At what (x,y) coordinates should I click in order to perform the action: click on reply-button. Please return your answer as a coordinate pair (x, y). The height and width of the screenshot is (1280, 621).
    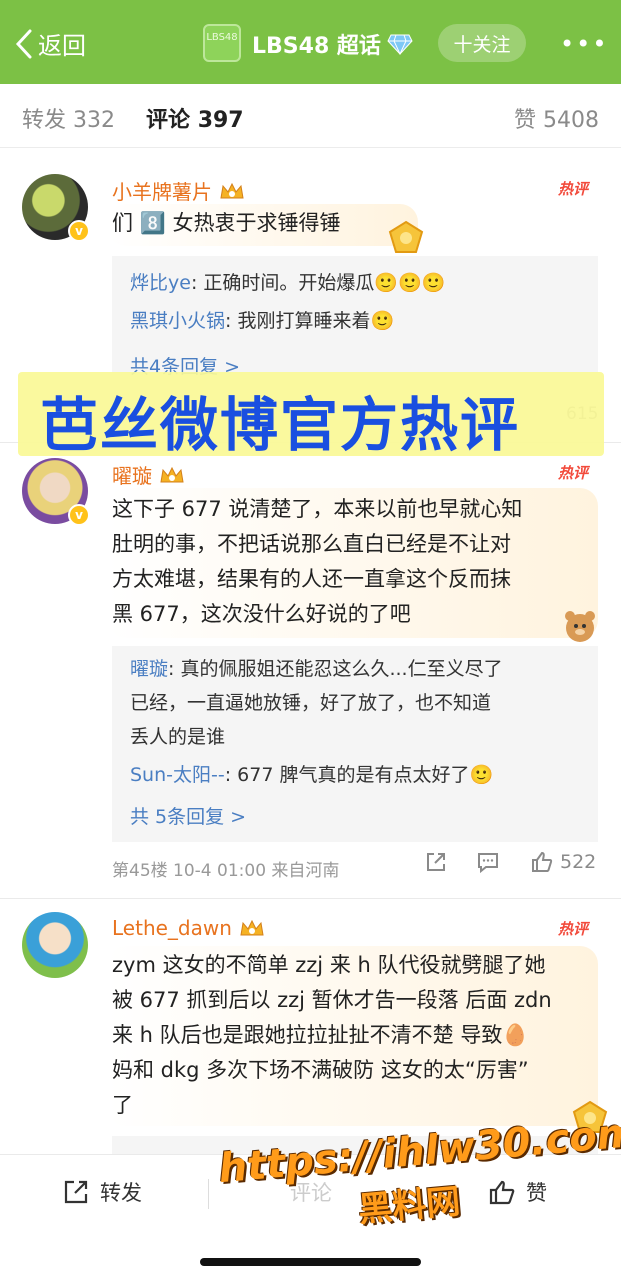
    Looking at the image, I should click on (488, 862).